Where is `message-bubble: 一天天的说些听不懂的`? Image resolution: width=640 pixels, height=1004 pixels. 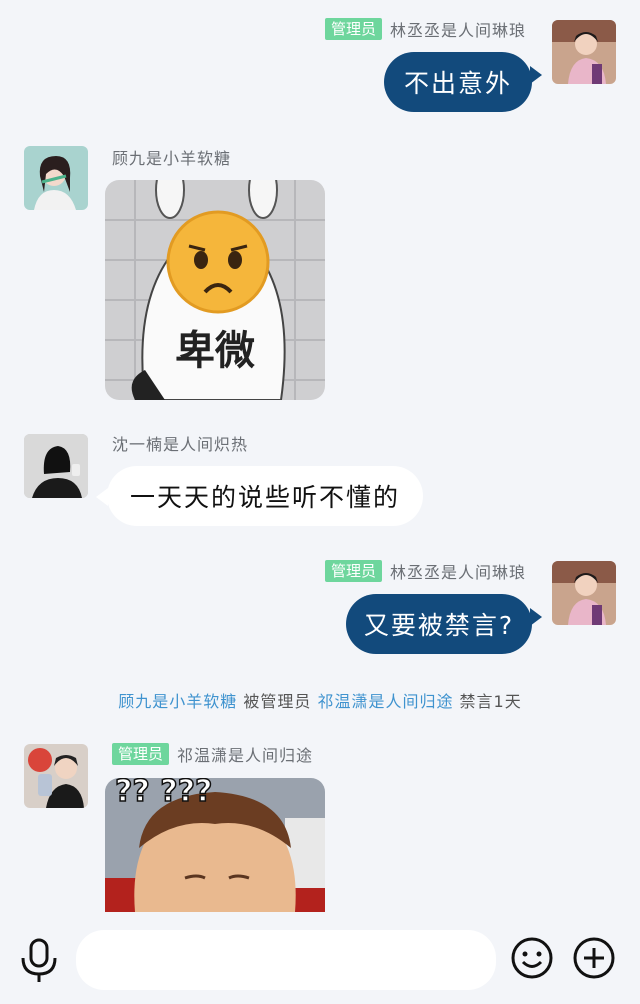 message-bubble: 一天天的说些听不懂的 is located at coordinates (265, 496).